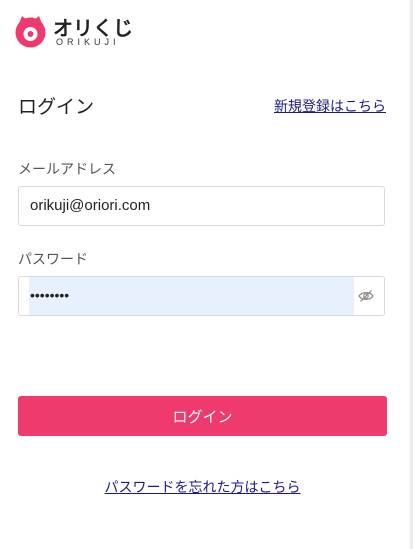 The width and height of the screenshot is (413, 549). I want to click on eye-slash-icon, so click(366, 296).